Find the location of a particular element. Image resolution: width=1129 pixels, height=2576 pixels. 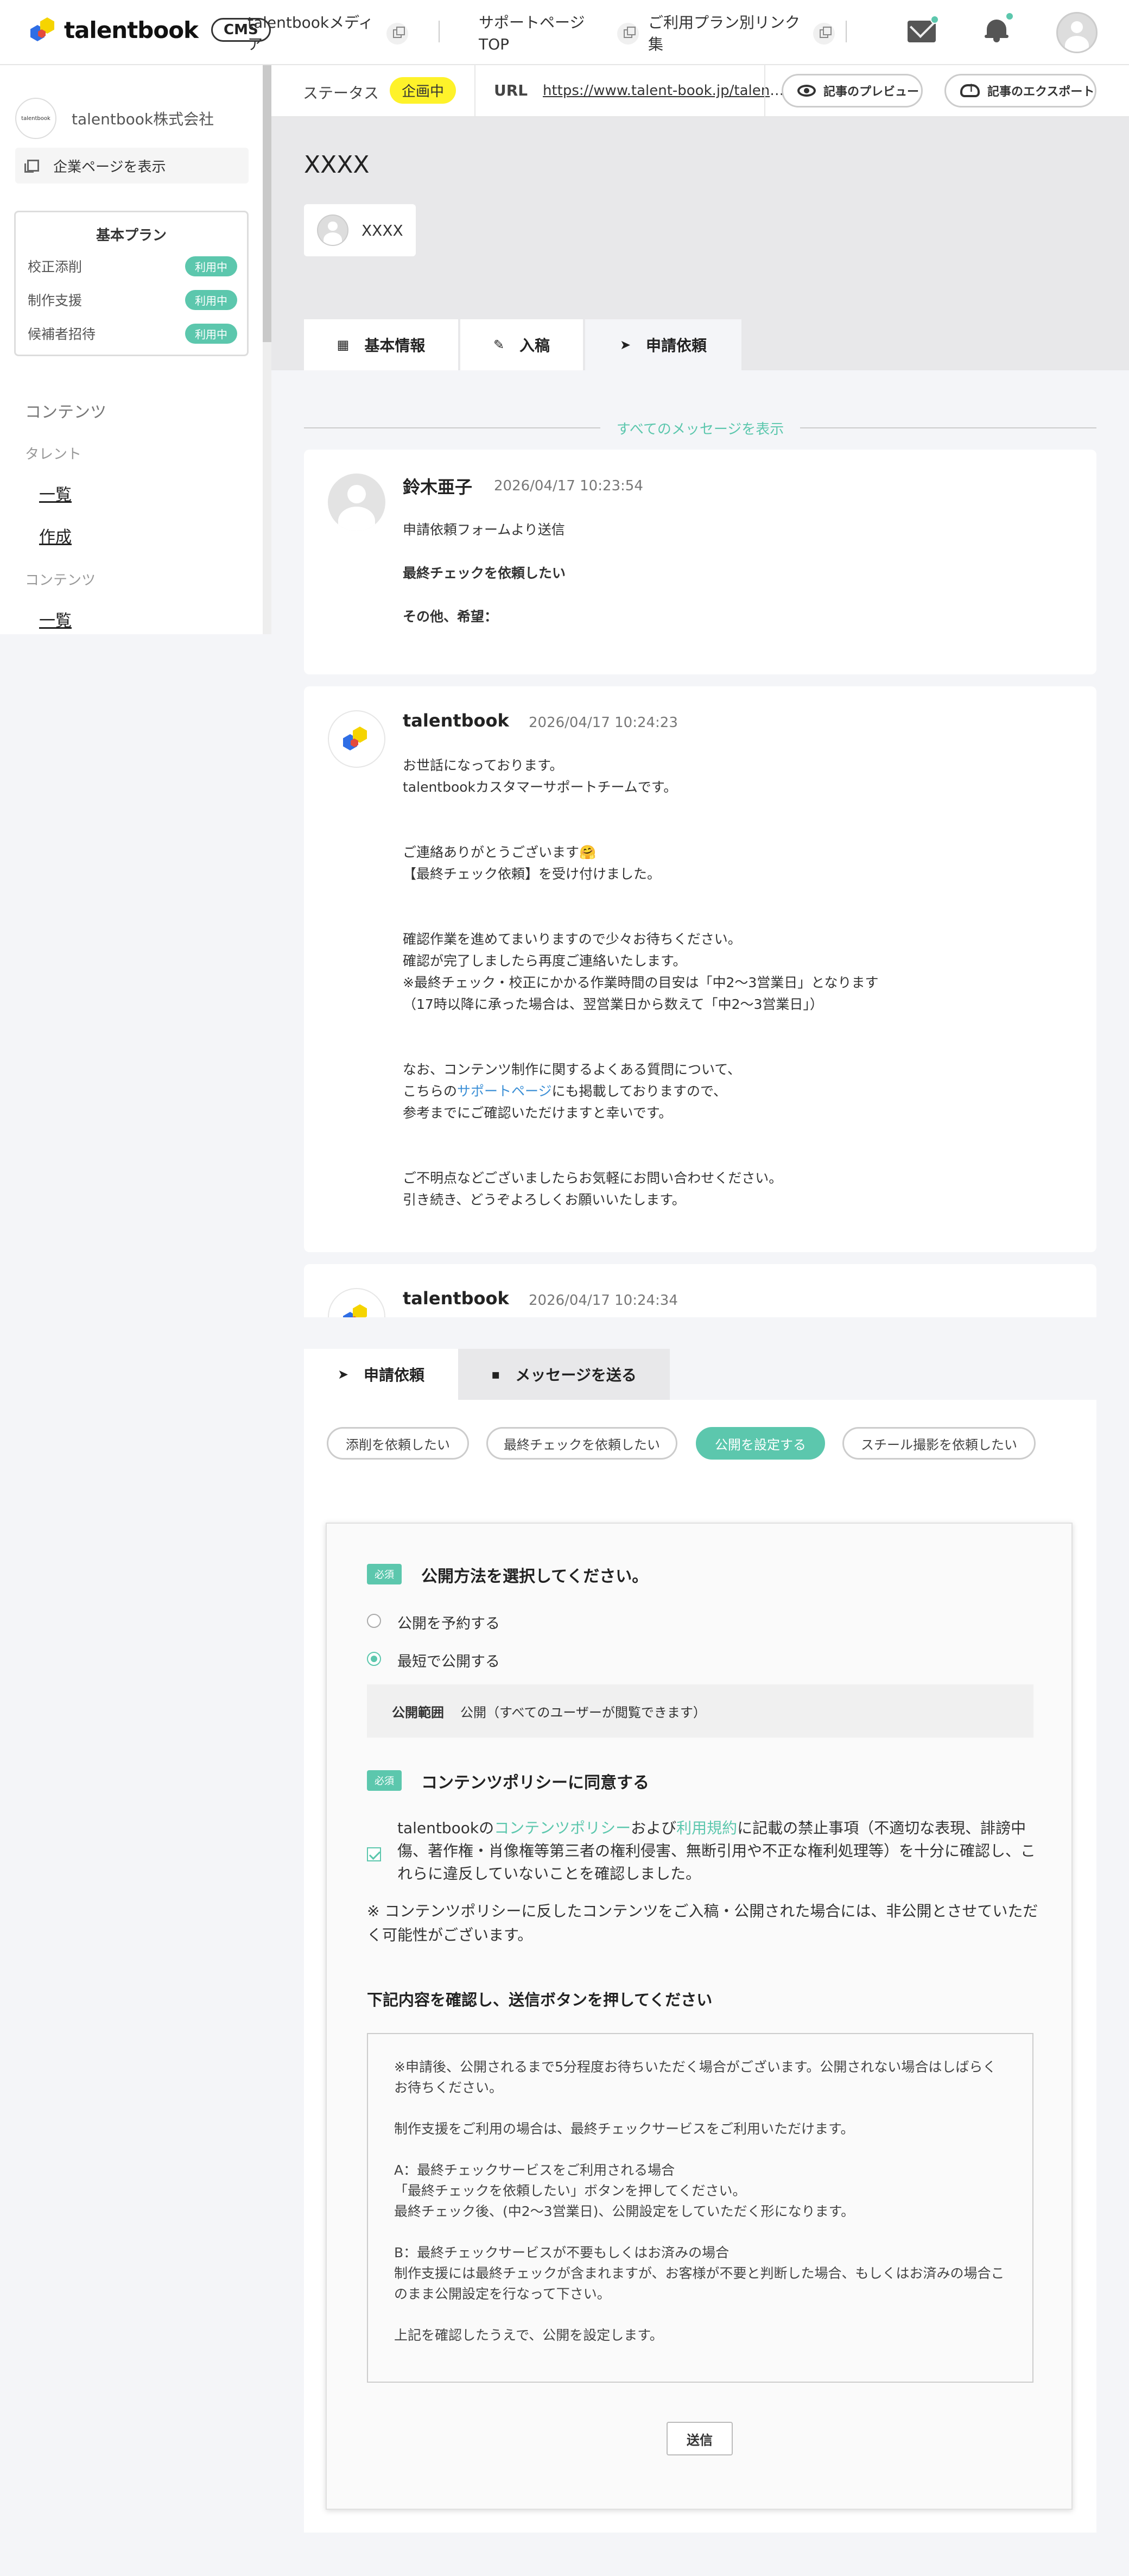

message-line: 確認作業を進めてまいりますので少々お待ちください。 is located at coordinates (572, 939).